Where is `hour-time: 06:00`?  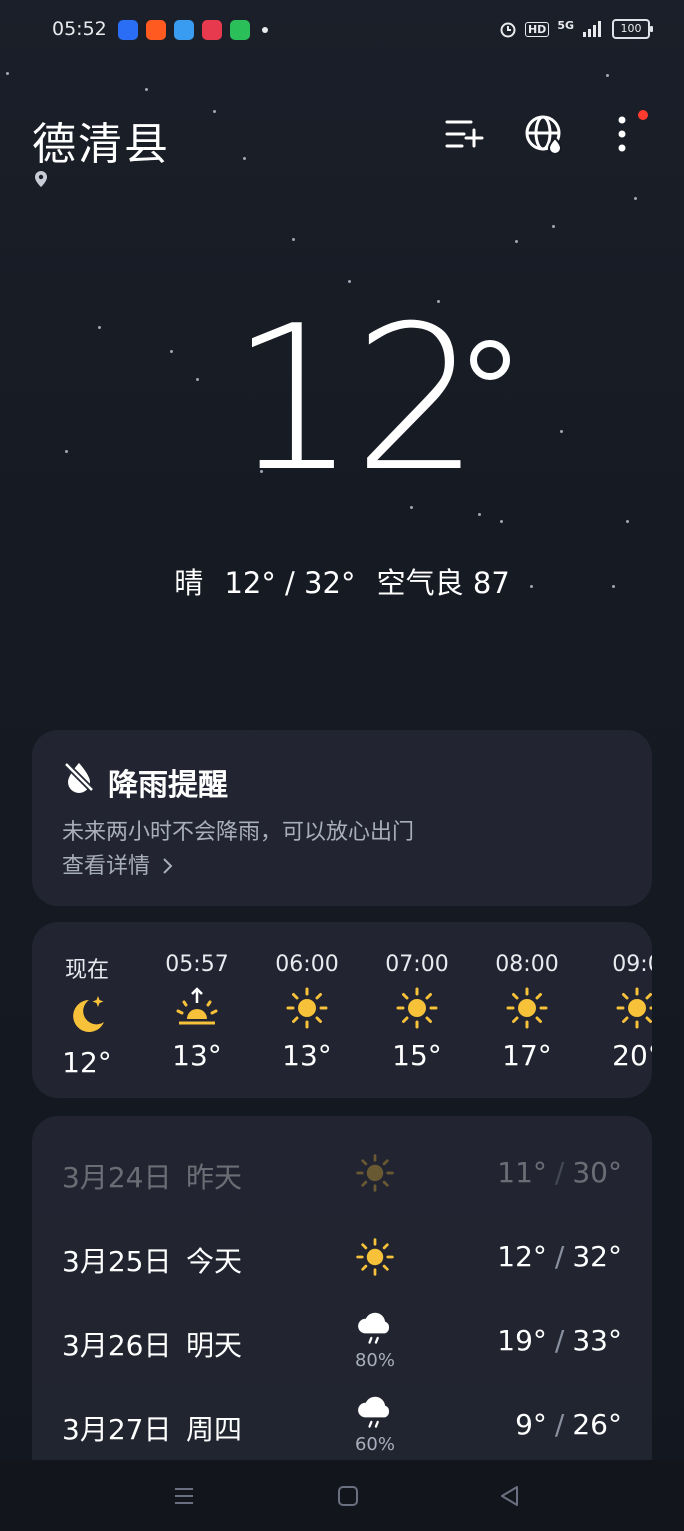 hour-time: 06:00 is located at coordinates (307, 964).